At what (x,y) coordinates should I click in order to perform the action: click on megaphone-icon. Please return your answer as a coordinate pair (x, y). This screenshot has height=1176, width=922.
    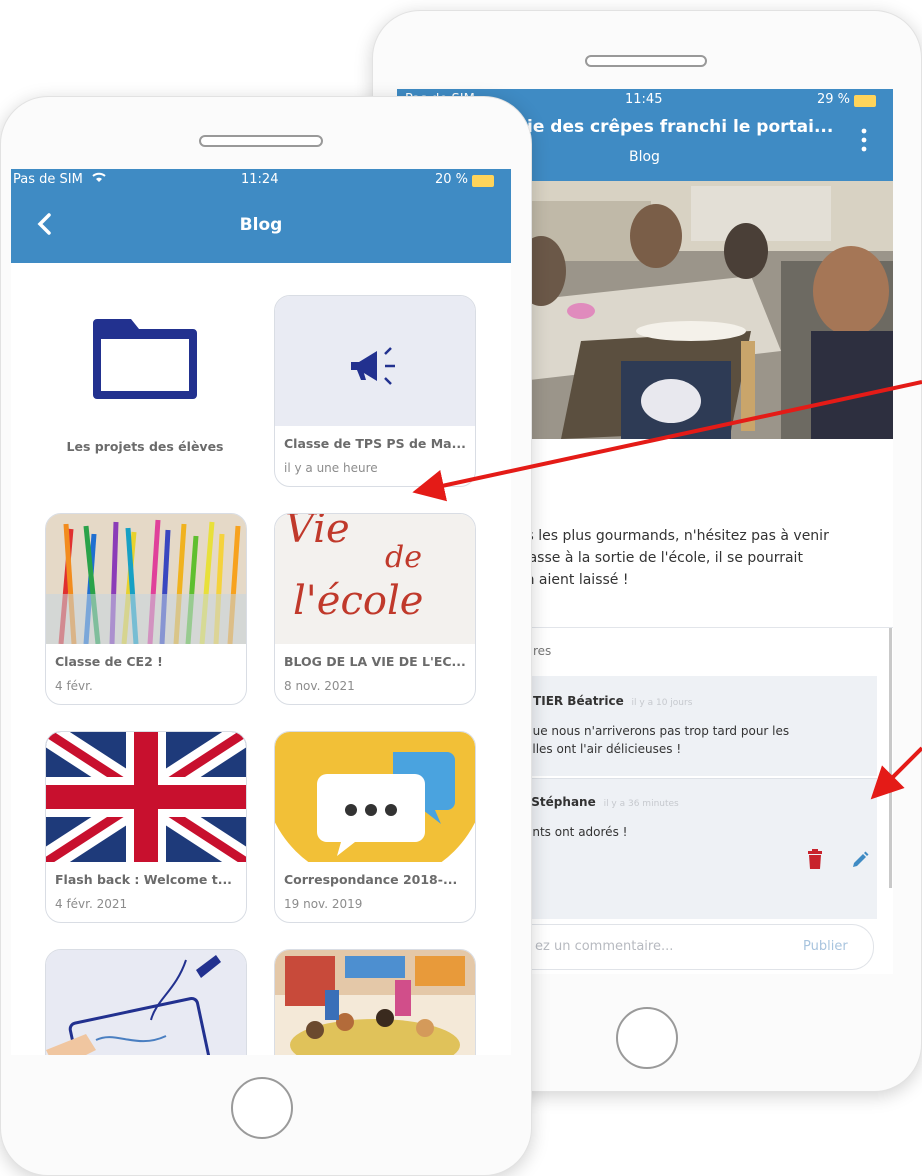
    Looking at the image, I should click on (374, 368).